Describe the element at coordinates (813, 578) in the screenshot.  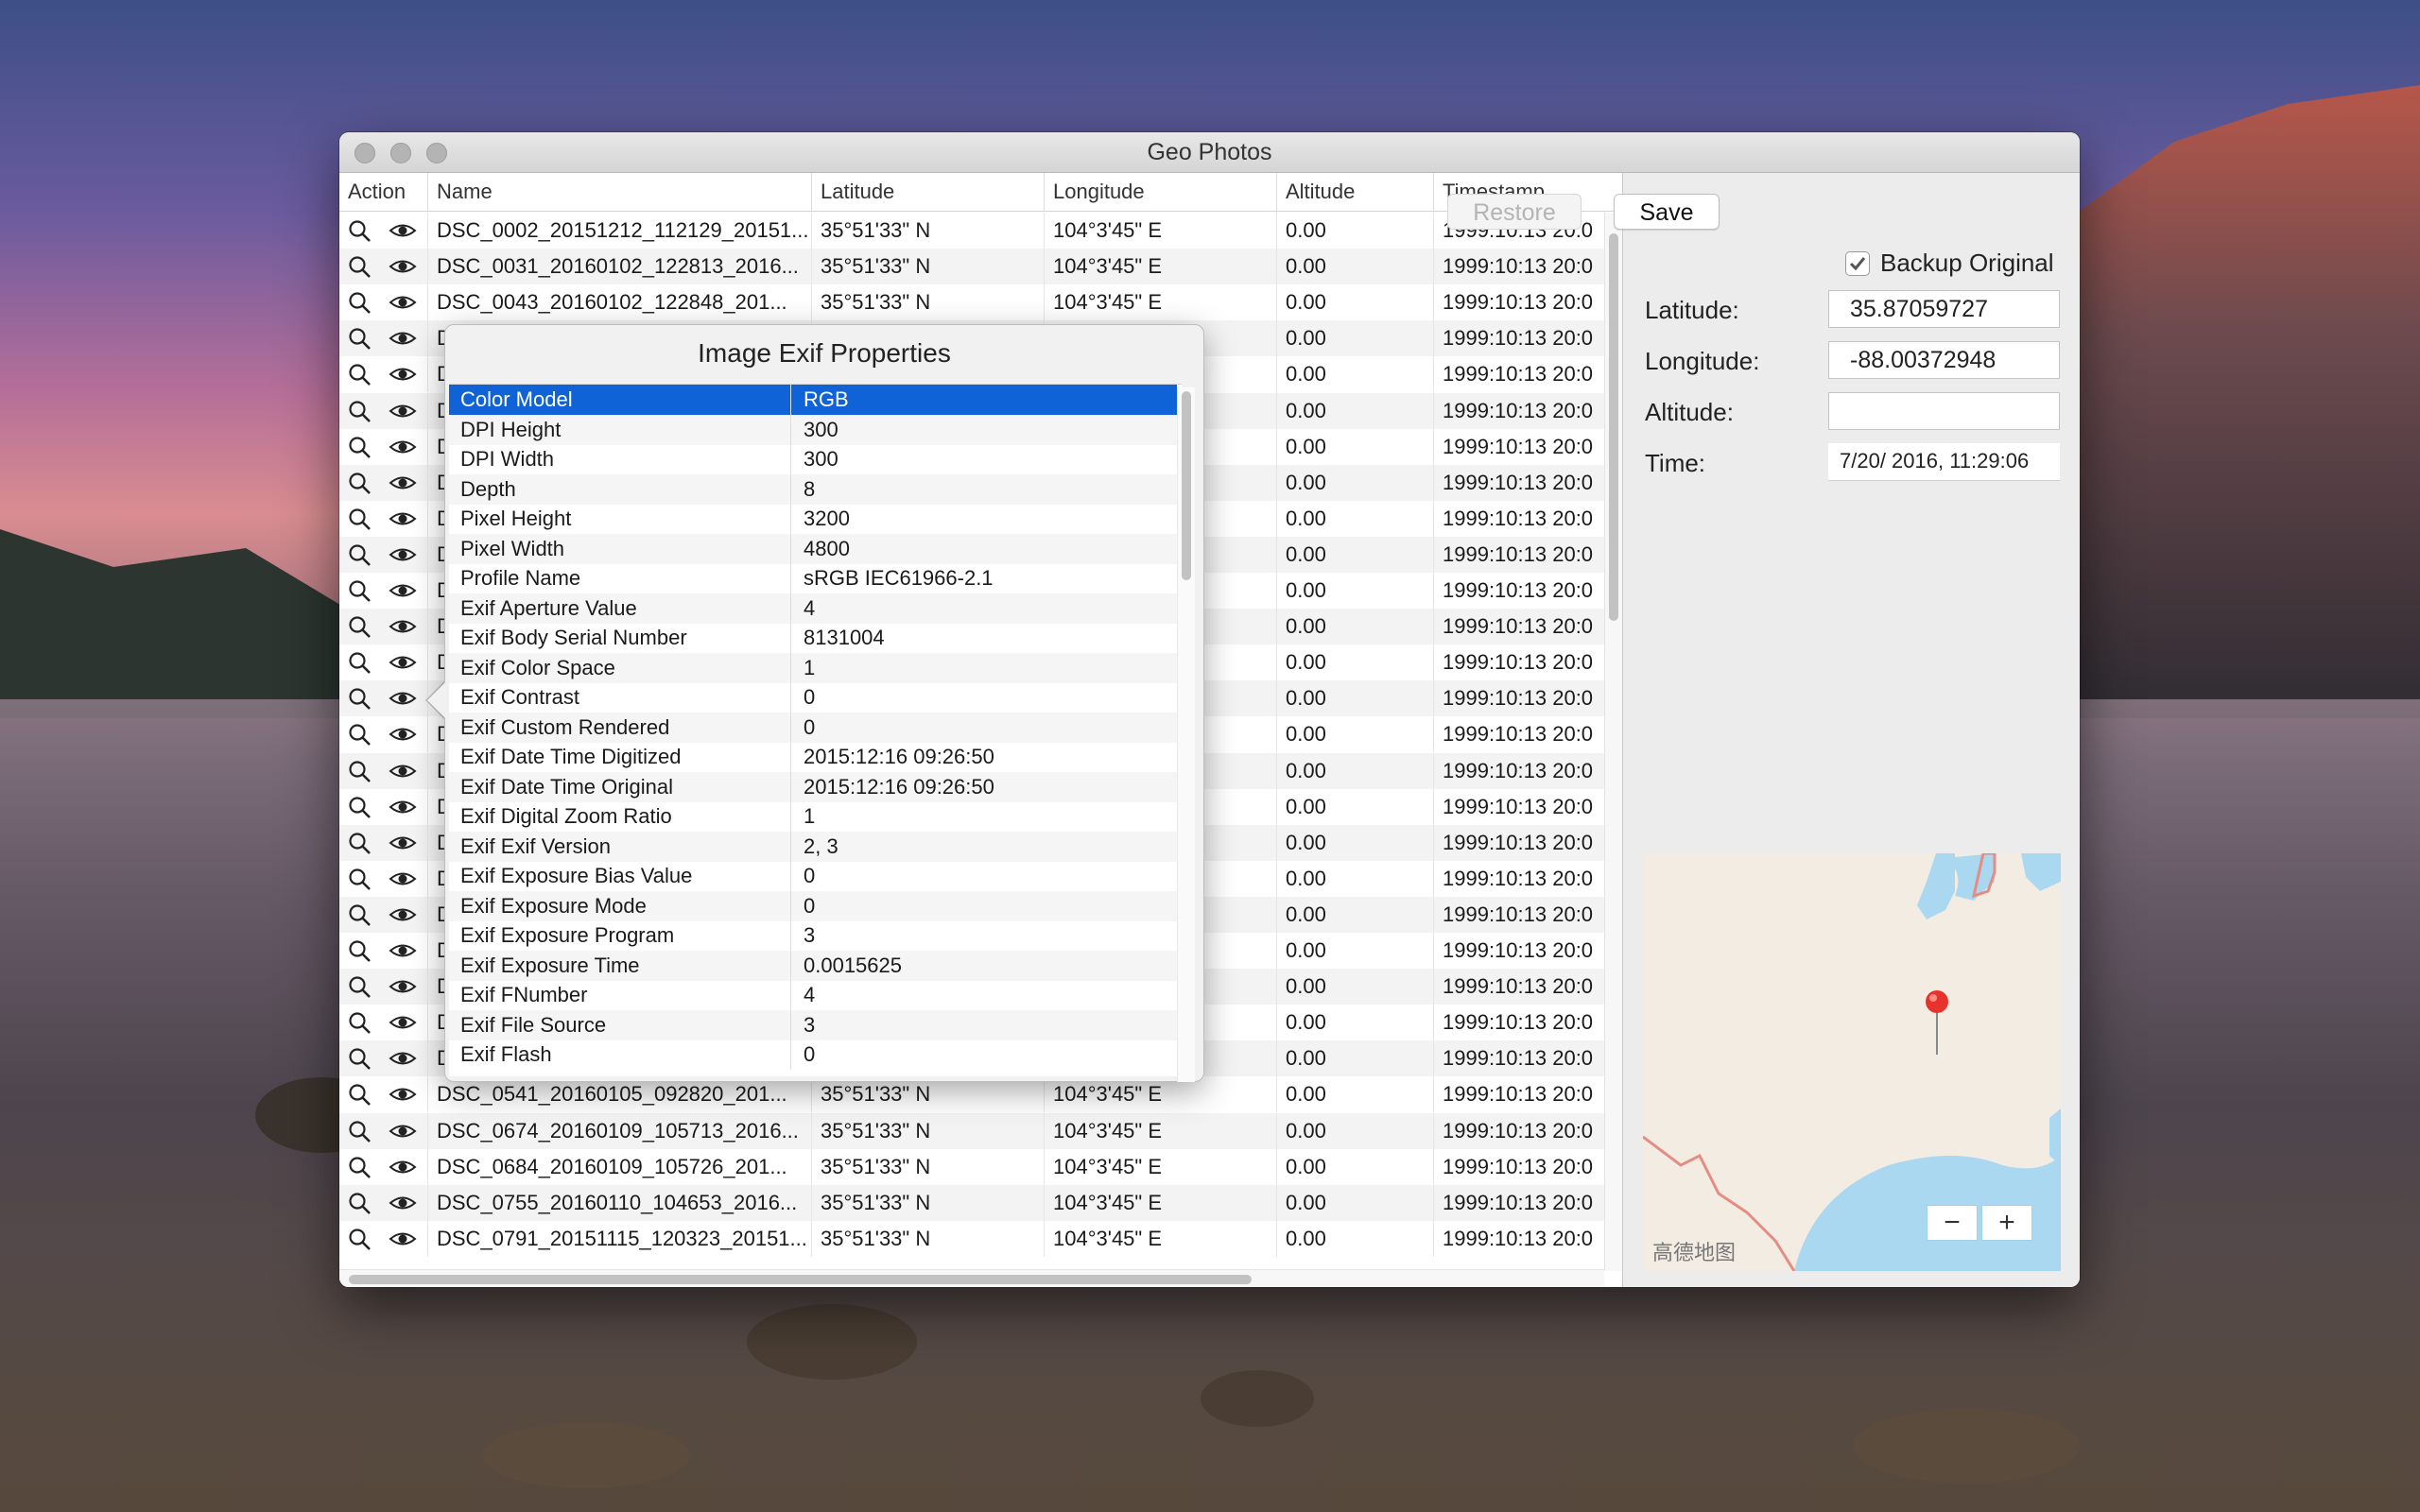
I see `exif-row: Profile Name sRGB IEC61966-2.1` at that location.